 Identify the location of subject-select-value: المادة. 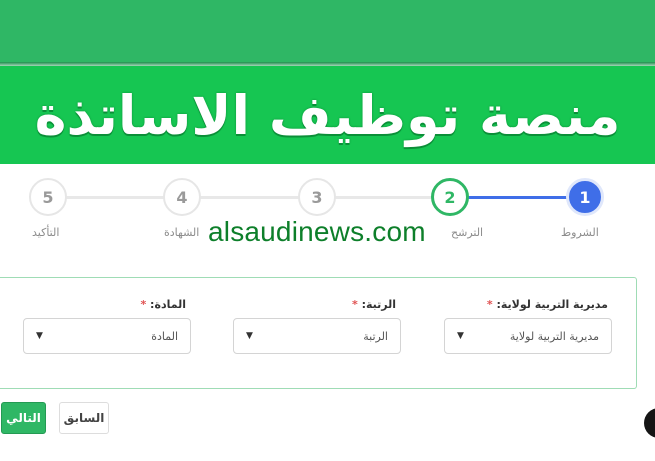
(164, 336).